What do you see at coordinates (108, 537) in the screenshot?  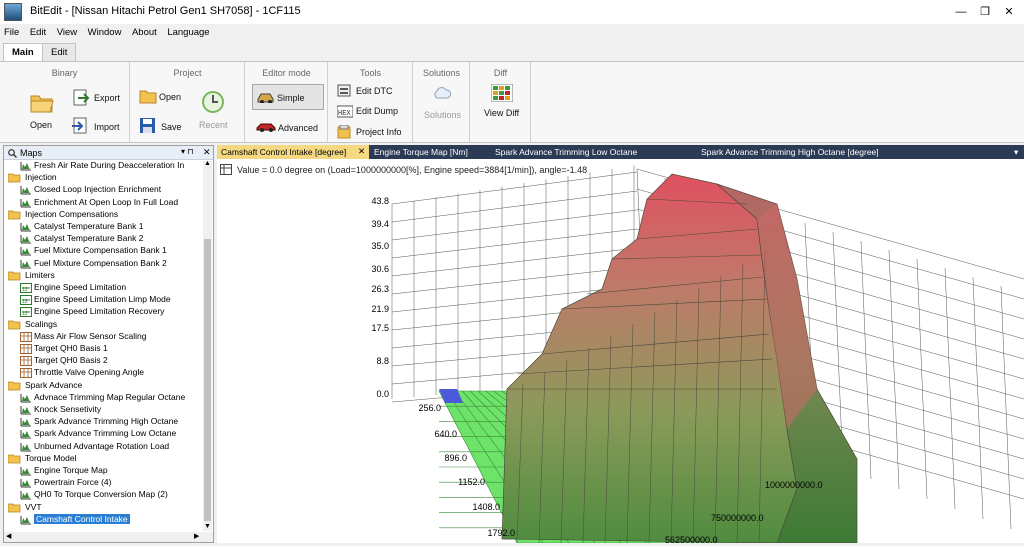 I see `tree-horizontal-scrollbar: ◀ ▶` at bounding box center [108, 537].